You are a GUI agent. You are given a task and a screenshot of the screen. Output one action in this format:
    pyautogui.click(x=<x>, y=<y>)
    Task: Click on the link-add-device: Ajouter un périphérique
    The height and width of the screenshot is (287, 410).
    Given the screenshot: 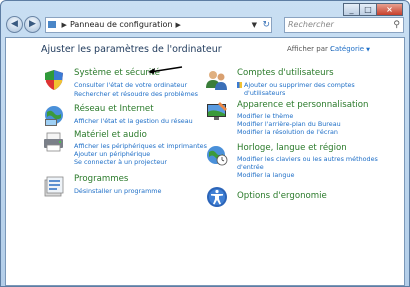 What is the action you would take?
    pyautogui.click(x=112, y=154)
    